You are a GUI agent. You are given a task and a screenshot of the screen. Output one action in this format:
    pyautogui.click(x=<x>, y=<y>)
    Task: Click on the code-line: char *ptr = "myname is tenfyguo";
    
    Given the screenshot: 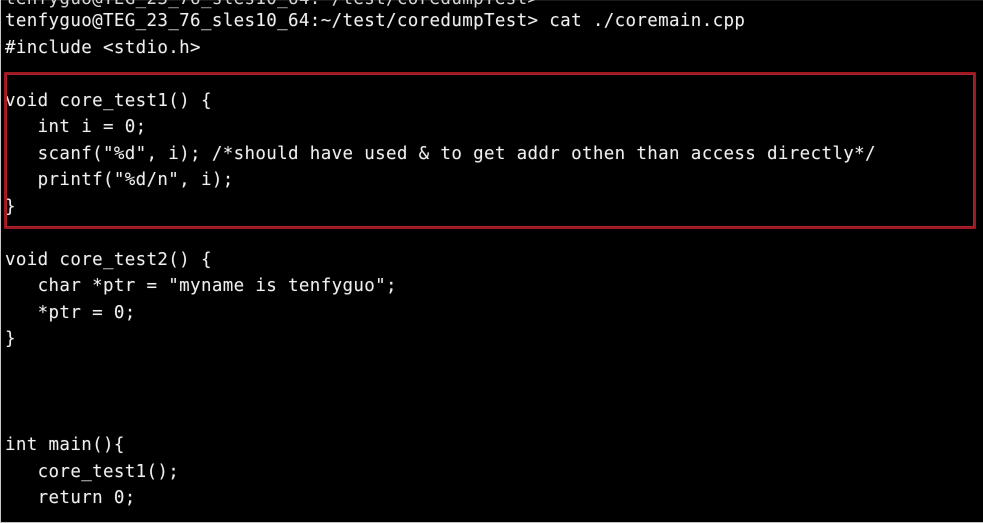 What is the action you would take?
    pyautogui.click(x=201, y=286)
    